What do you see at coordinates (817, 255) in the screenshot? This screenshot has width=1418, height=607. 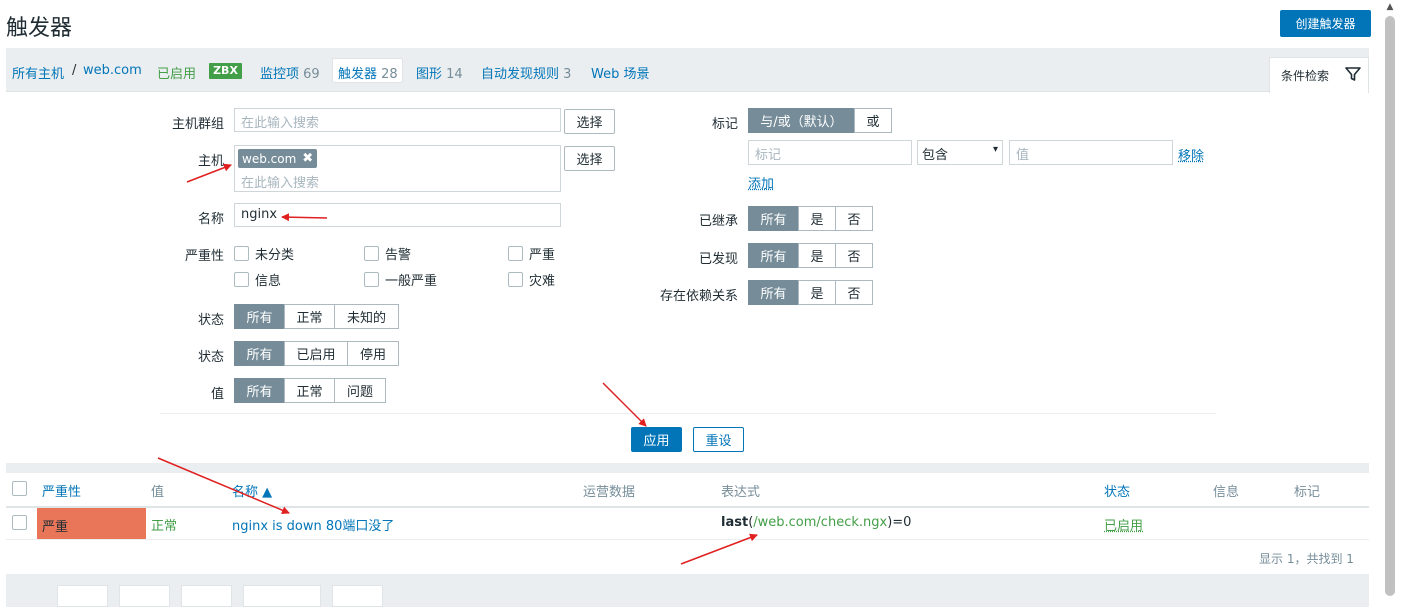 I see `discovered-option-yes: 是` at bounding box center [817, 255].